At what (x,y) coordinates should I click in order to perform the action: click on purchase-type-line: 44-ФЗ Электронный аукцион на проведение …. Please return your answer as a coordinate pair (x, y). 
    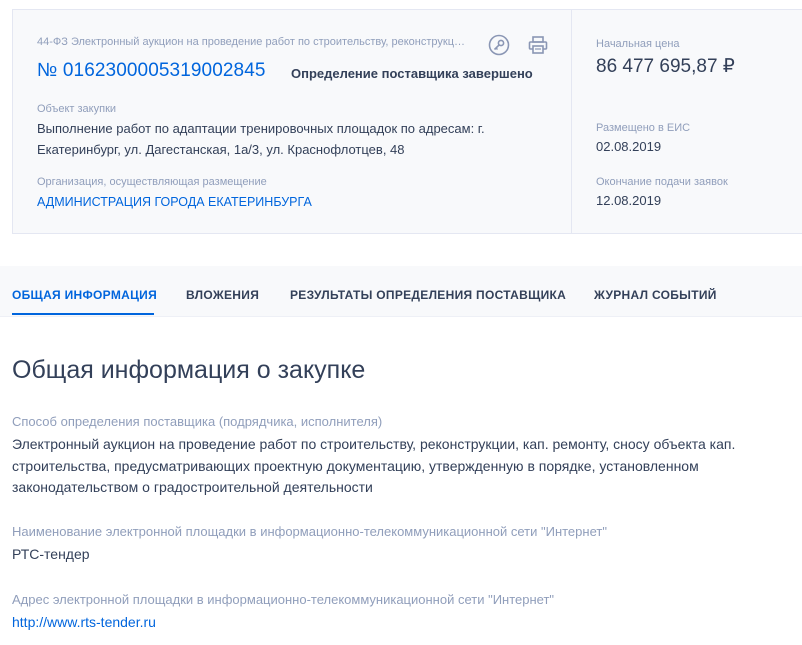
    Looking at the image, I should click on (254, 42).